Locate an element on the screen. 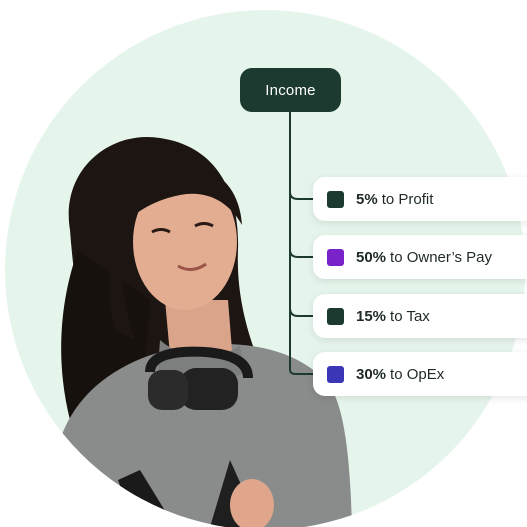 The image size is (527, 527). allocation-card-tax: 15% to Tax is located at coordinates (420, 316).